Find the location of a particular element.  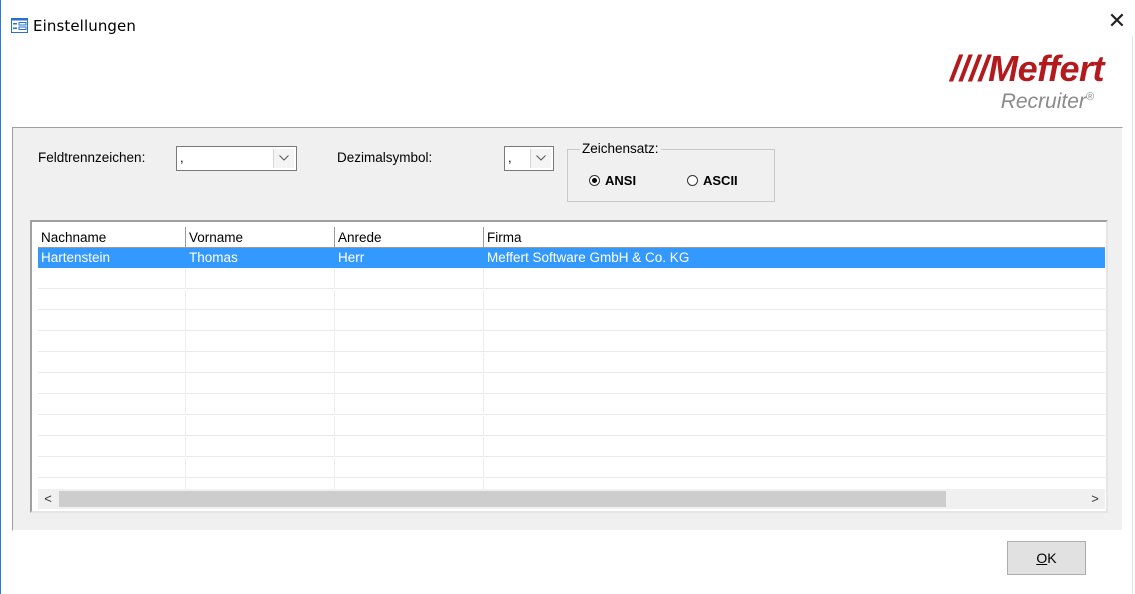

charset-ansi-radio: ANSI is located at coordinates (612, 180).